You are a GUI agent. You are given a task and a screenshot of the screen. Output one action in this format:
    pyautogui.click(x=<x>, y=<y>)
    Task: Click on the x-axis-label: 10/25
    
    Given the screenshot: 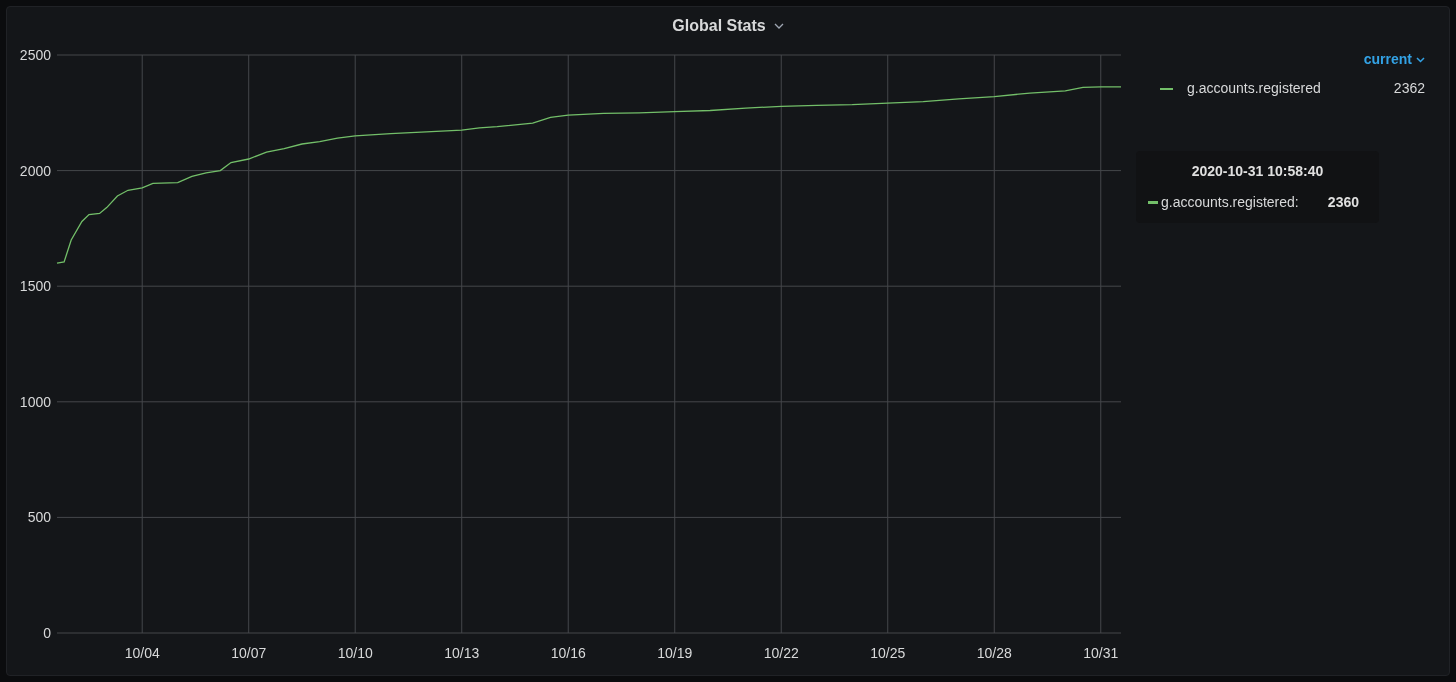 What is the action you would take?
    pyautogui.click(x=888, y=653)
    